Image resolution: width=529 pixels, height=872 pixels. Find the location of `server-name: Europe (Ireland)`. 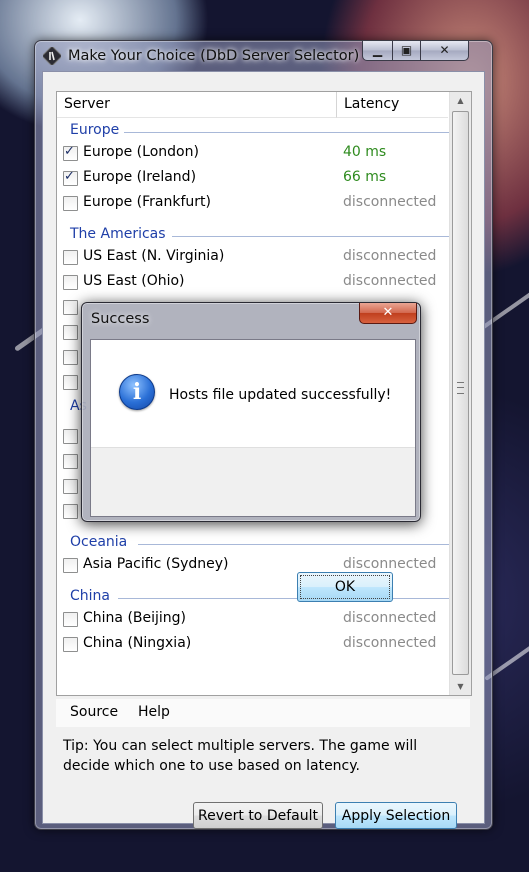

server-name: Europe (Ireland) is located at coordinates (140, 177).